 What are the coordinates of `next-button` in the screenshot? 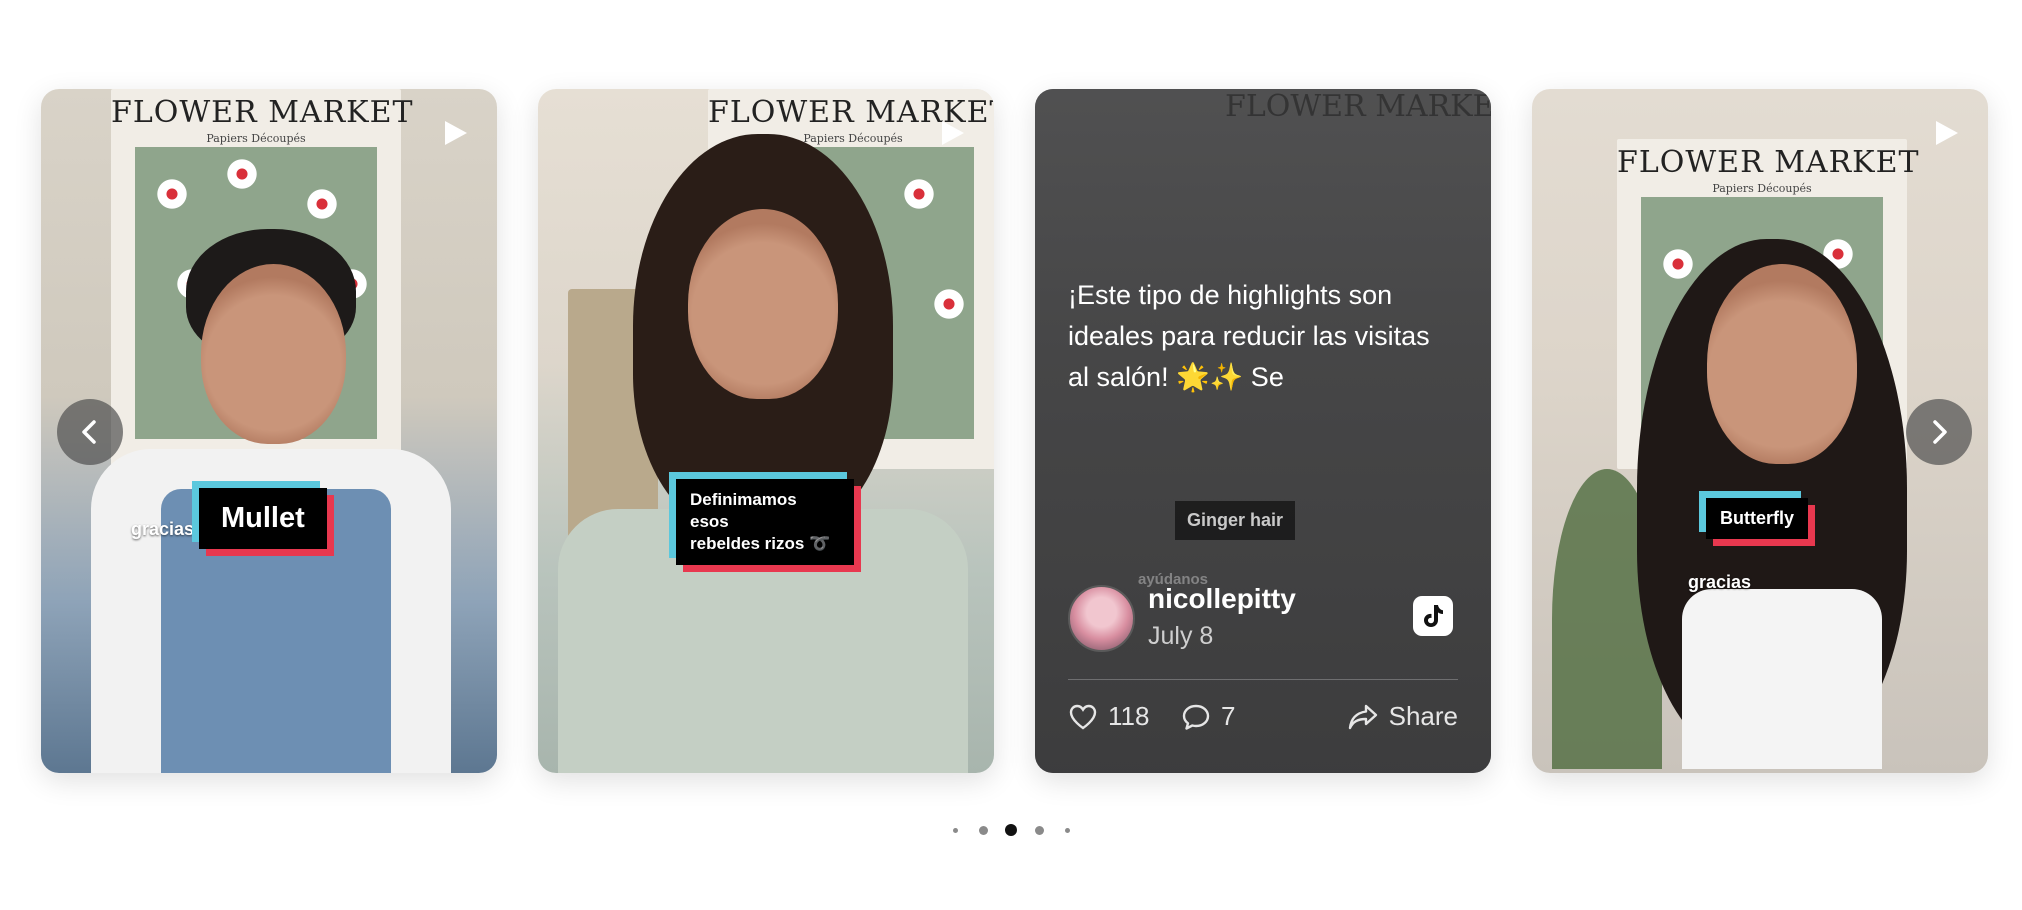 It's located at (1939, 432).